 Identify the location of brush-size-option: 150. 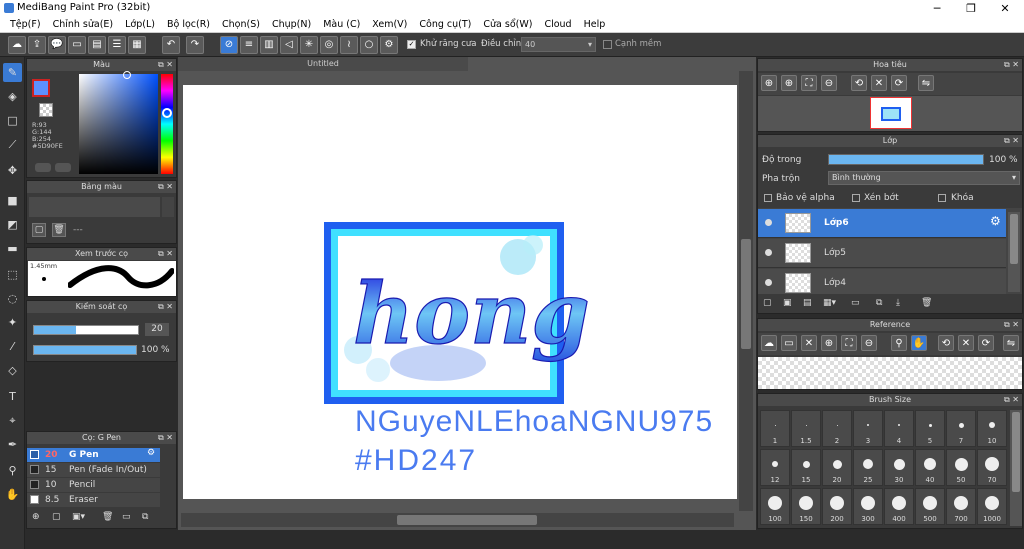
(806, 506).